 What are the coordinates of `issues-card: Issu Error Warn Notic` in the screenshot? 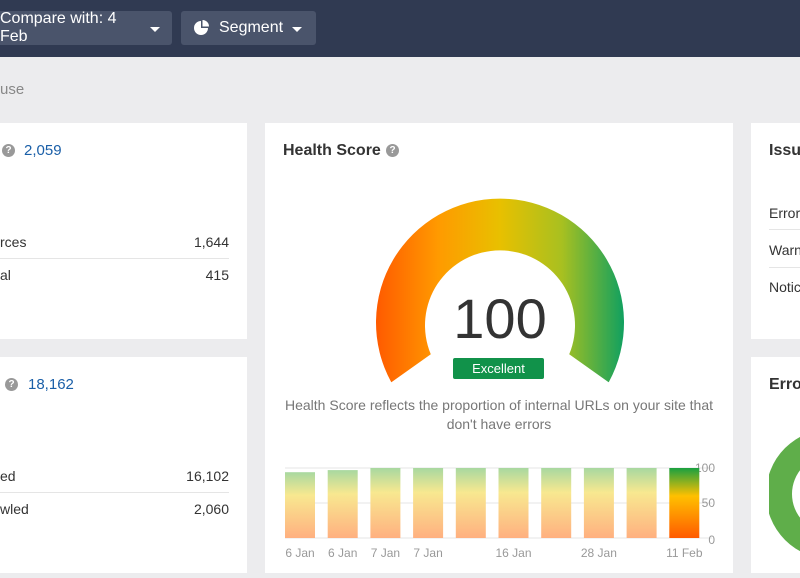 It's located at (775, 231).